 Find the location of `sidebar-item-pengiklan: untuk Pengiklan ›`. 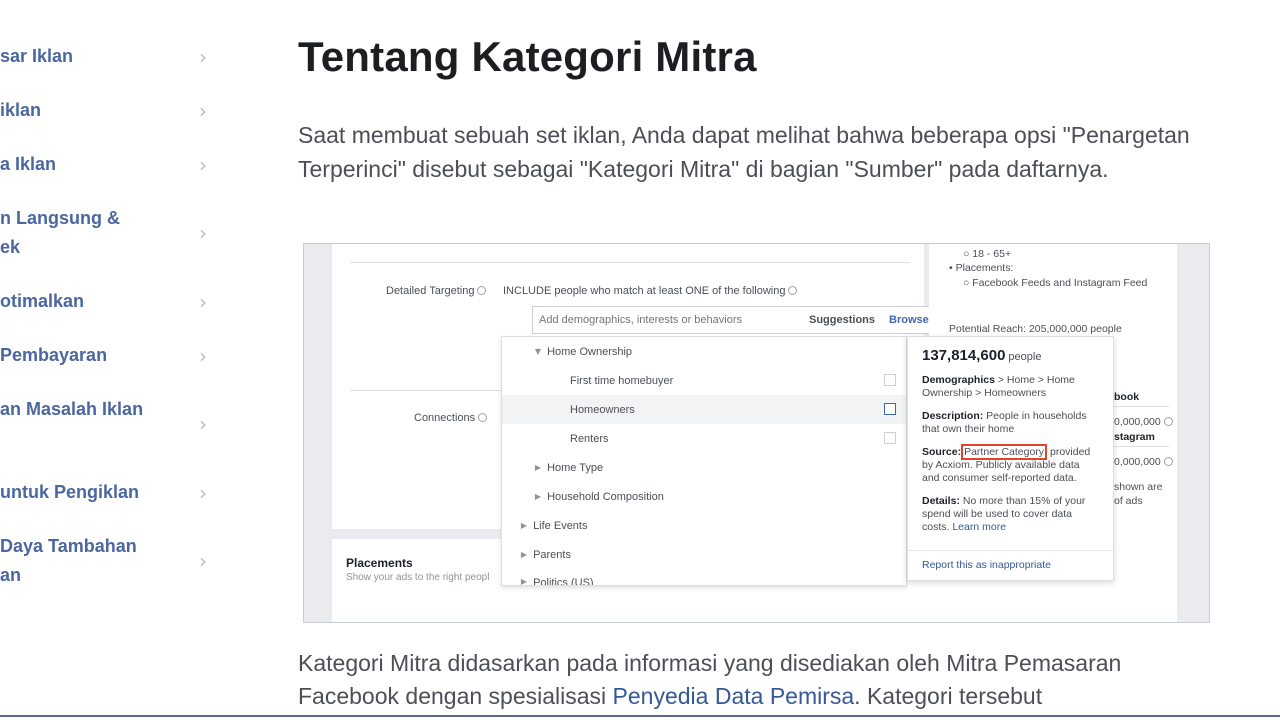

sidebar-item-pengiklan: untuk Pengiklan › is located at coordinates (105, 492).